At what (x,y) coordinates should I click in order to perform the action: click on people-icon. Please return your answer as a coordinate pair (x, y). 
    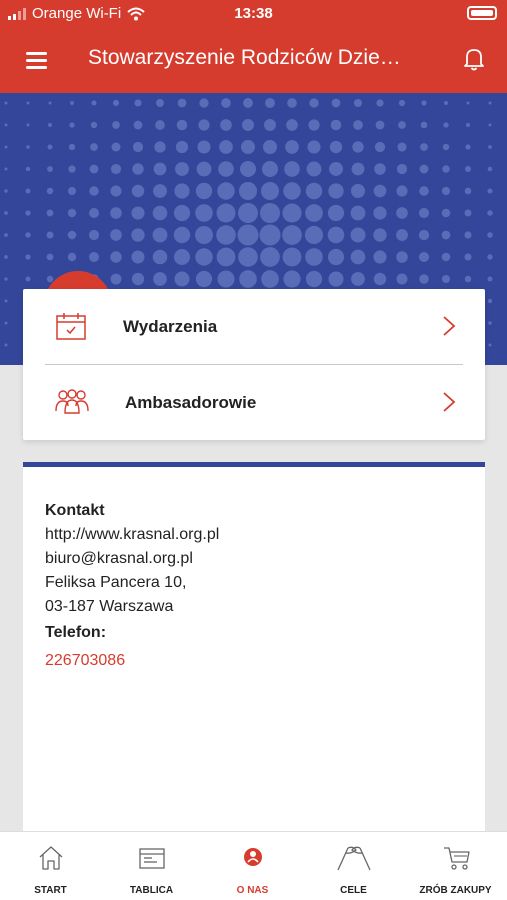
    Looking at the image, I should click on (72, 401).